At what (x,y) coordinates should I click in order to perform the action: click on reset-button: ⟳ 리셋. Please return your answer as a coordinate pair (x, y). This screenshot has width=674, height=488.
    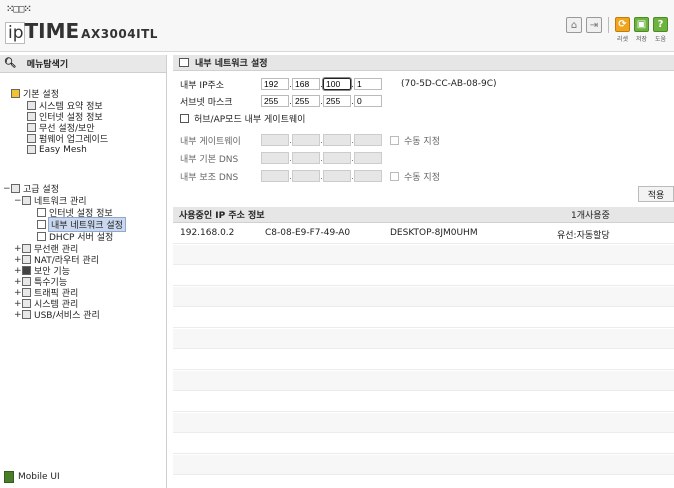
    Looking at the image, I should click on (622, 30).